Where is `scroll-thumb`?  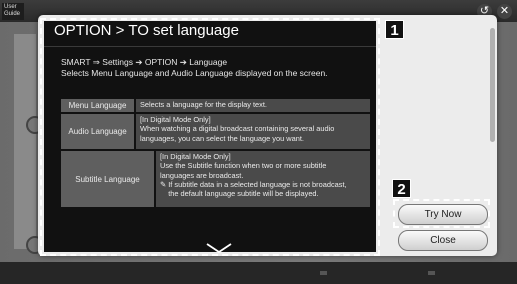
scroll-thumb is located at coordinates (492, 85).